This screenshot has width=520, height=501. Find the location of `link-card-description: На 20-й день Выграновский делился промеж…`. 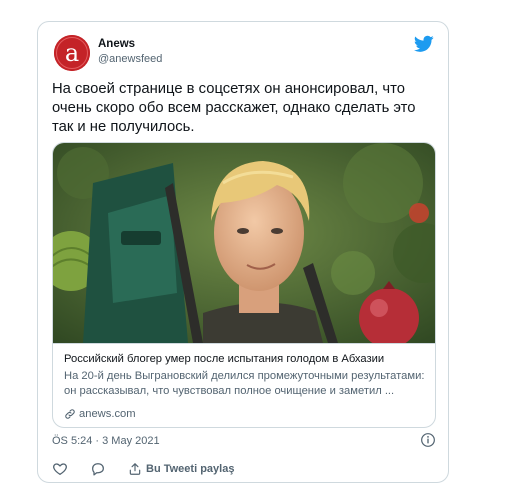

link-card-description: На 20-й день Выграновский делился промеж… is located at coordinates (244, 383).